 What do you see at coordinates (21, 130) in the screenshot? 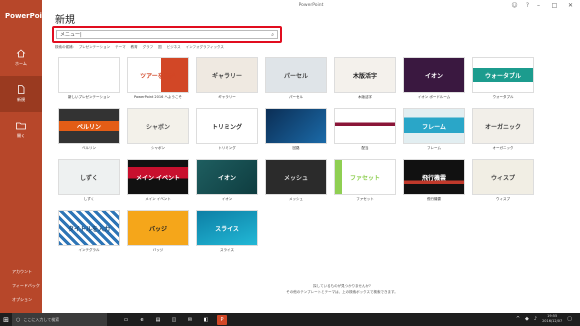
I see `sidebar-item-open: 開く` at bounding box center [21, 130].